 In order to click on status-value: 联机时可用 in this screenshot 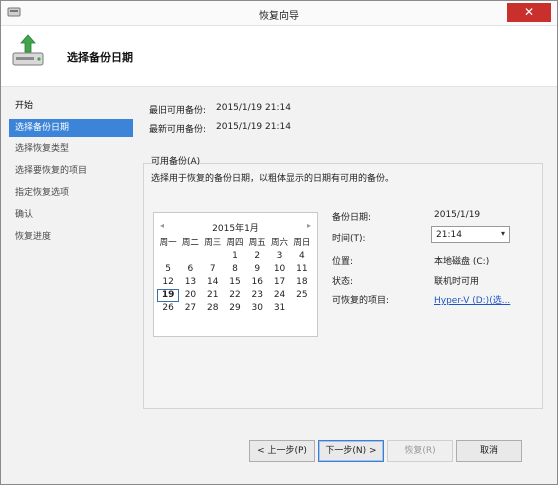, I will do `click(457, 282)`.